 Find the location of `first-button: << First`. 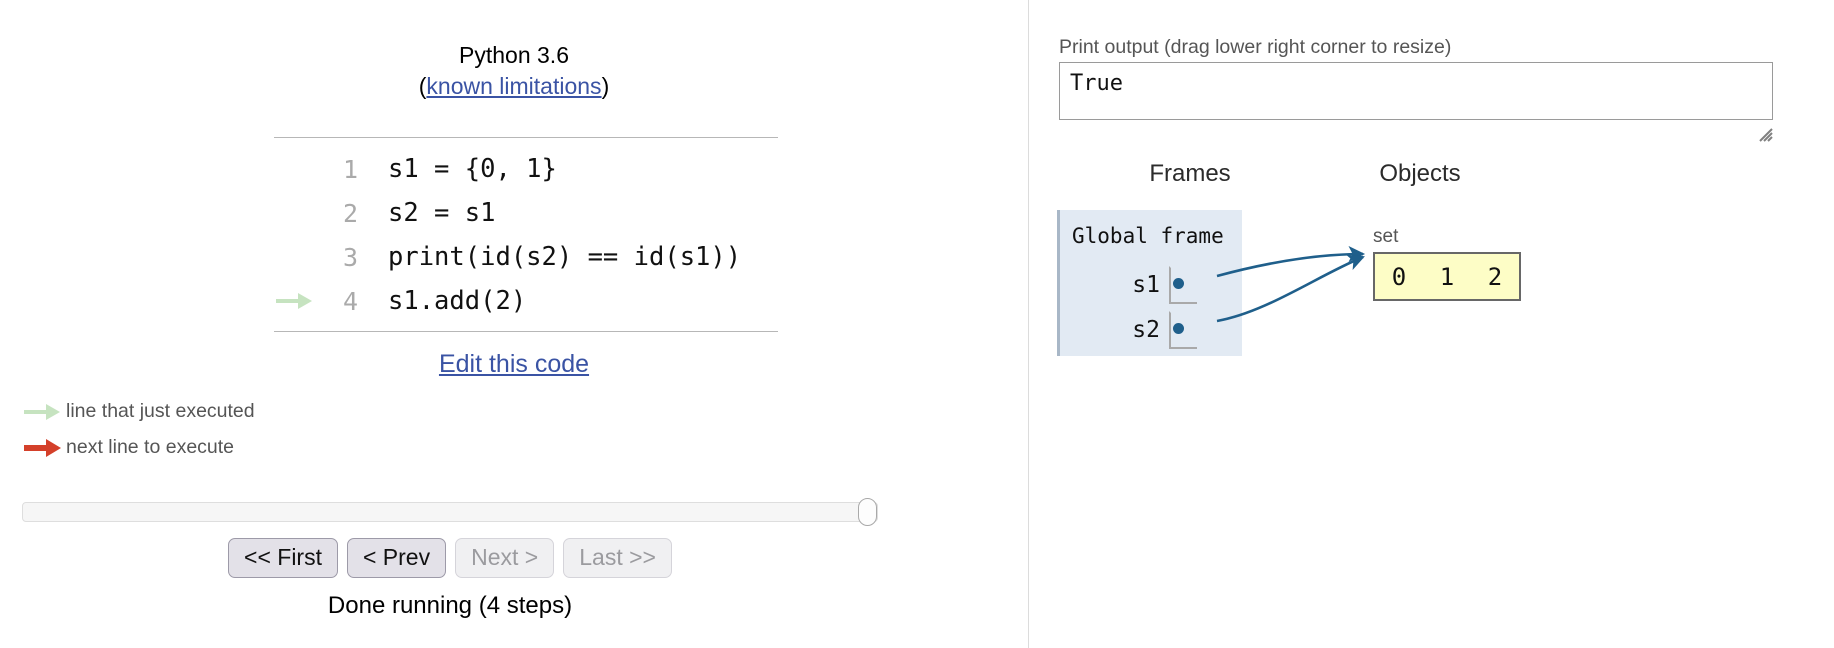

first-button: << First is located at coordinates (283, 558).